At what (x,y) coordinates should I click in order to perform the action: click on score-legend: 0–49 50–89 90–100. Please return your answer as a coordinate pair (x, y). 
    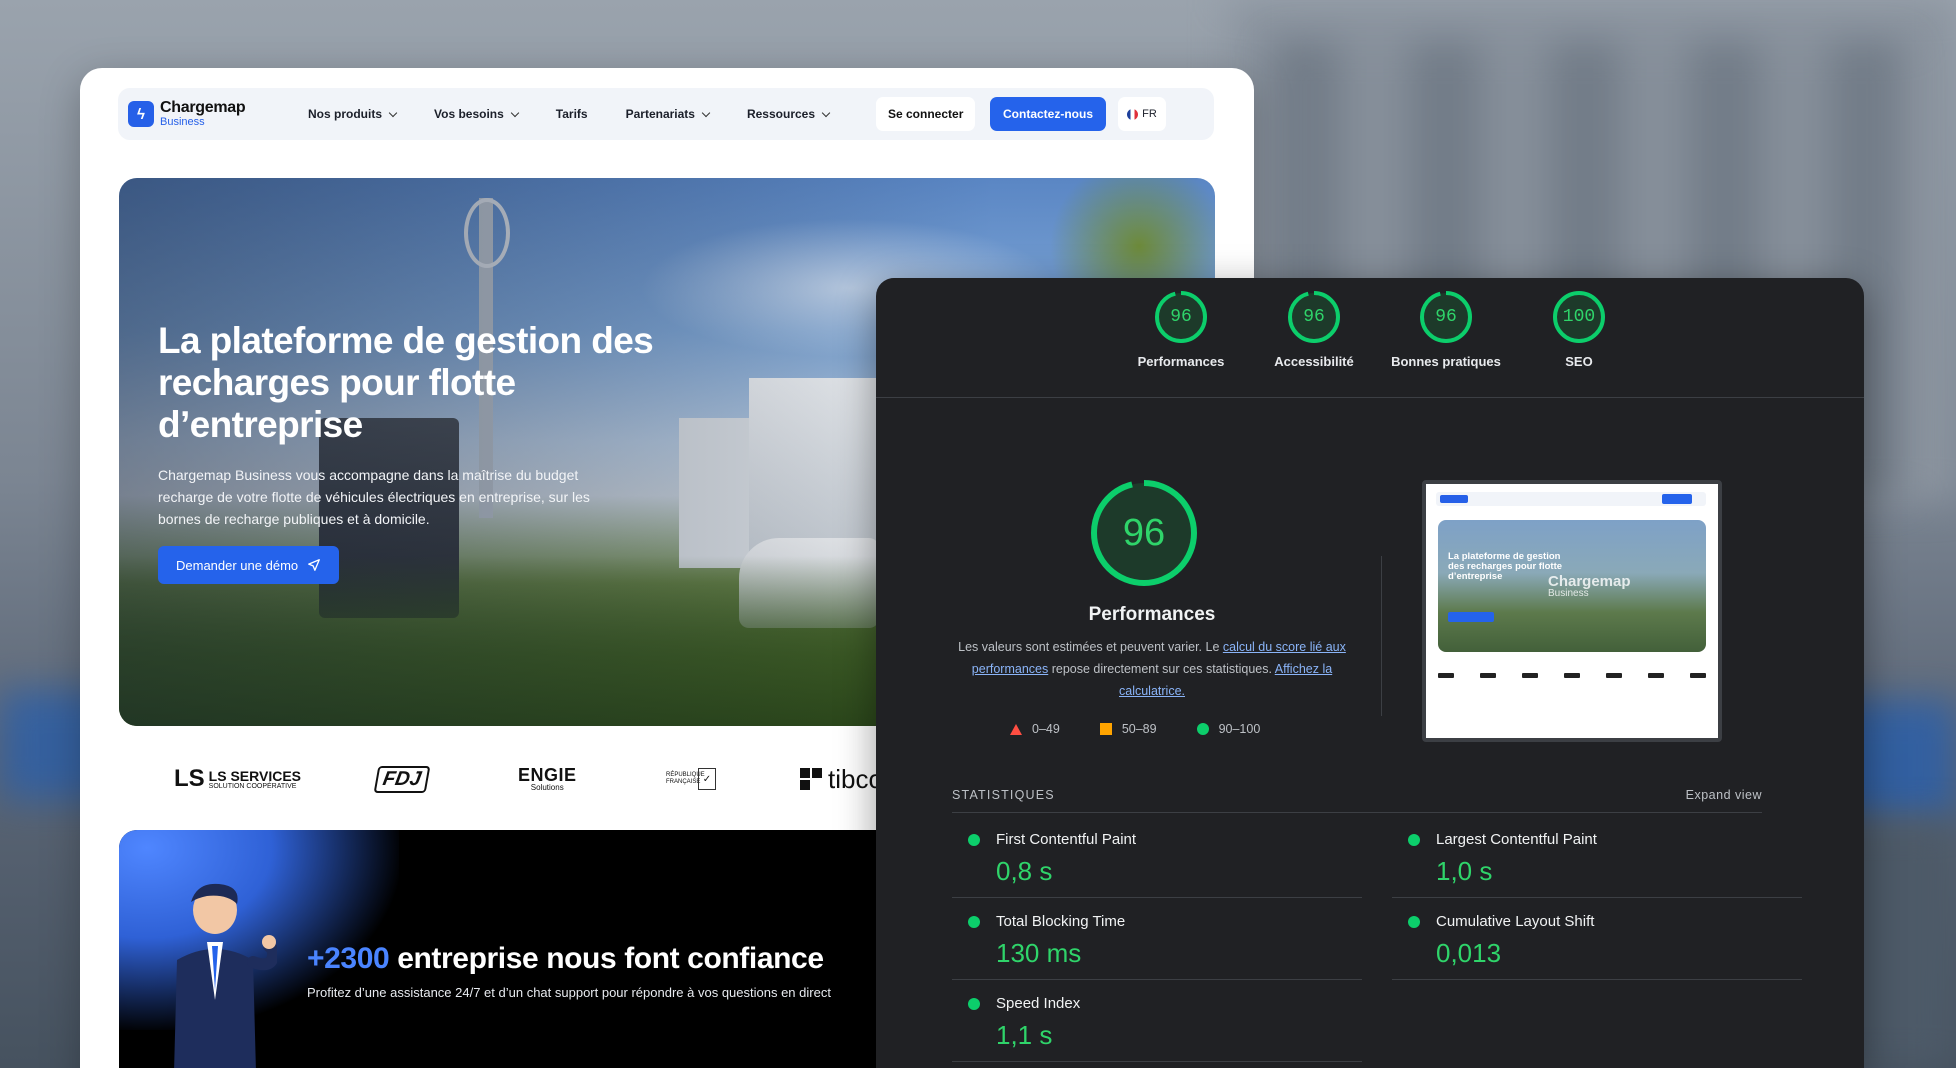
    Looking at the image, I should click on (1155, 729).